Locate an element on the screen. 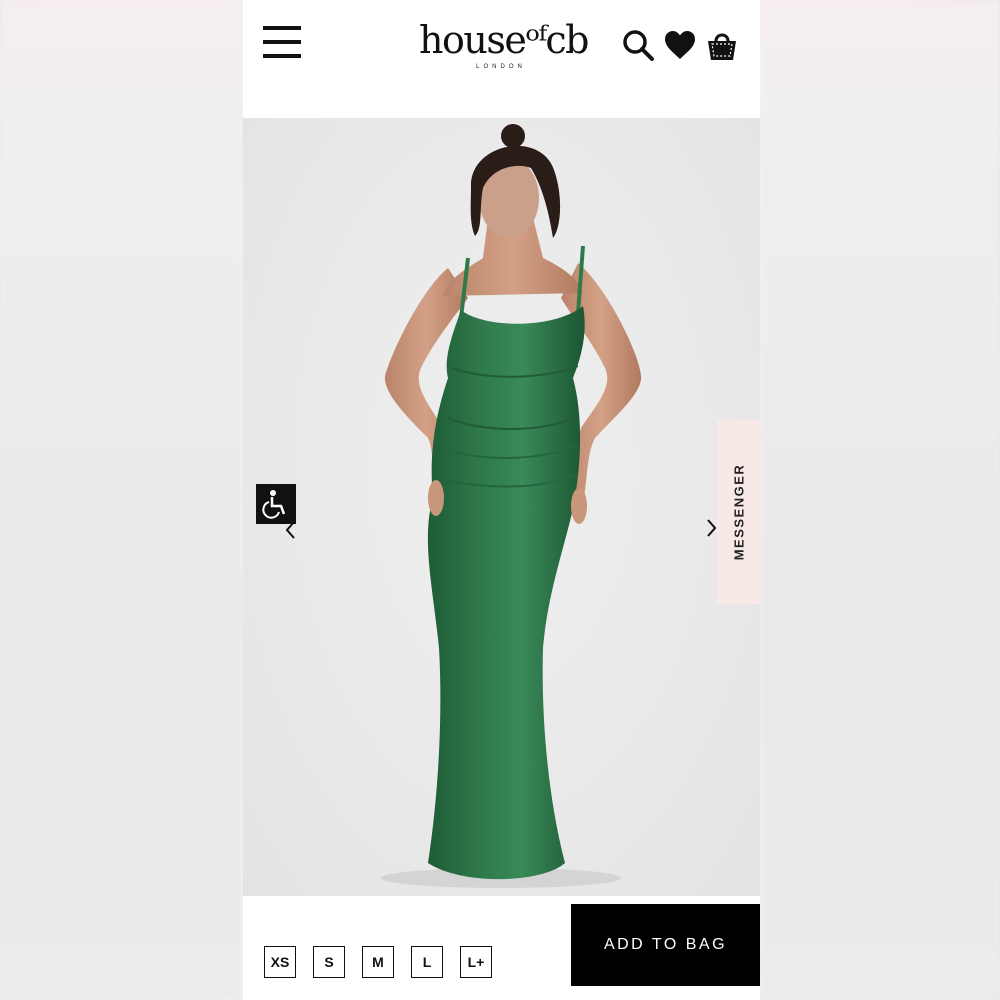 This screenshot has width=1000, height=1000. search-icon is located at coordinates (638, 45).